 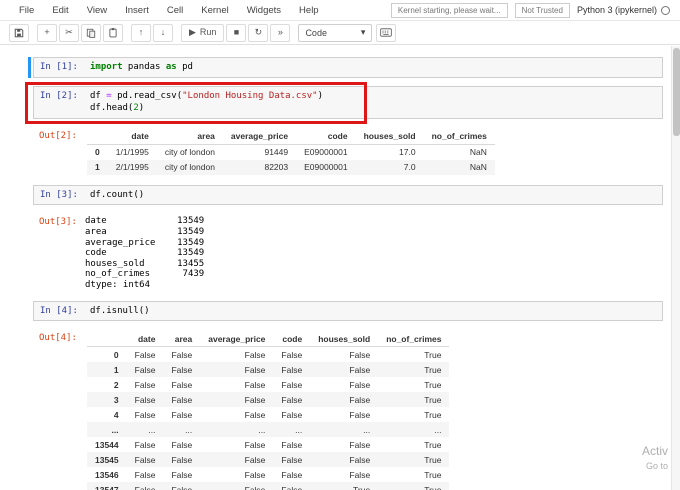 What do you see at coordinates (264, 10) in the screenshot?
I see `menu-widgets: Widgets` at bounding box center [264, 10].